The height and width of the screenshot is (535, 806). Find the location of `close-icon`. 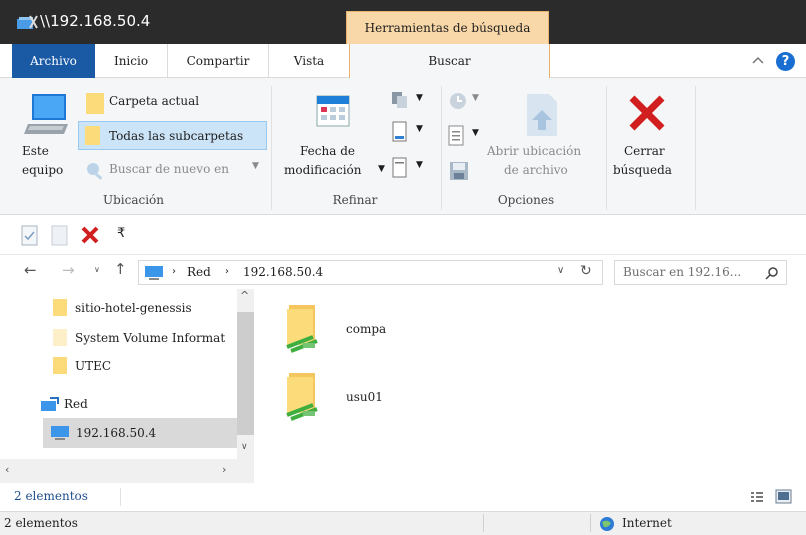

close-icon is located at coordinates (90, 235).